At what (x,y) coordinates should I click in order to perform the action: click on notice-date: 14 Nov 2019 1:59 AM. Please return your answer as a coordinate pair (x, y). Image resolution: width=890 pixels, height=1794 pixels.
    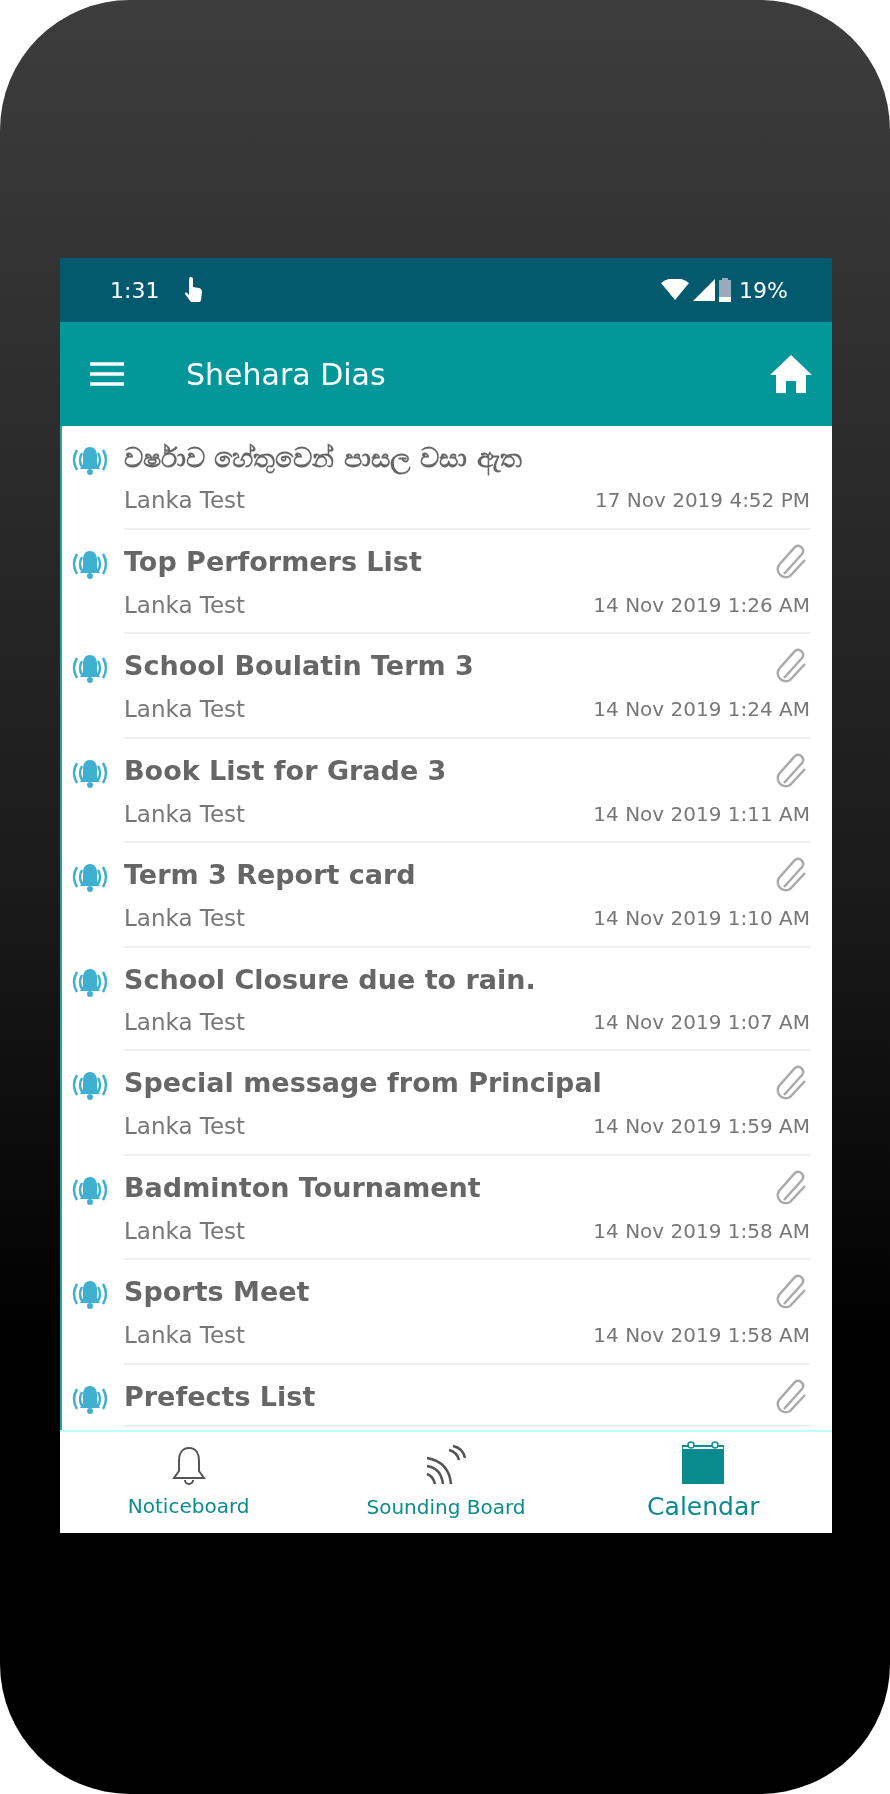
    Looking at the image, I should click on (701, 1127).